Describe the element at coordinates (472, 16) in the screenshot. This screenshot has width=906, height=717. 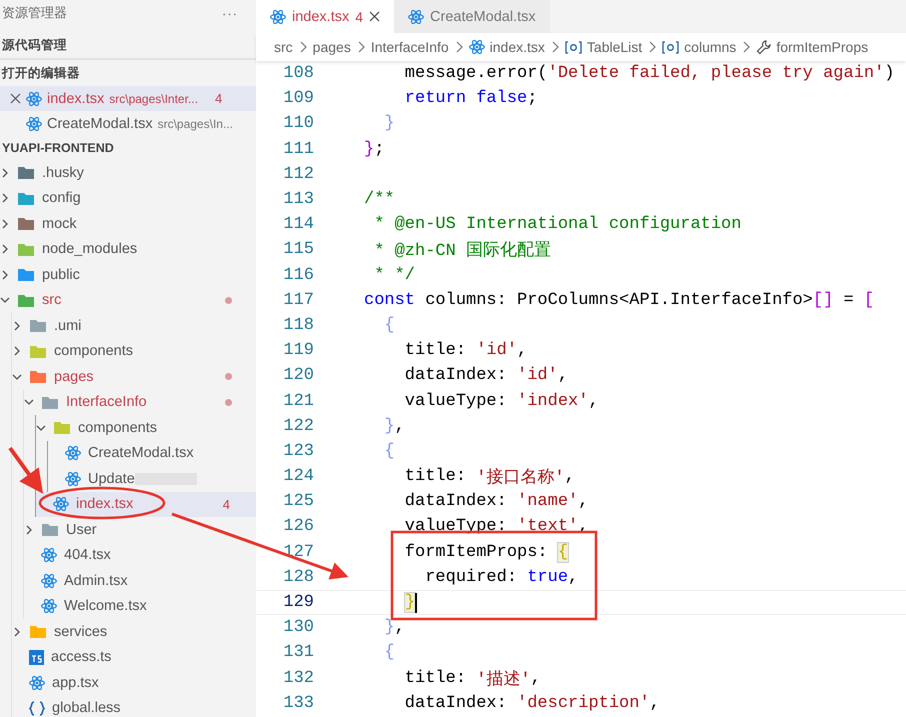
I see `editor-tab: CreateModal.tsx` at that location.